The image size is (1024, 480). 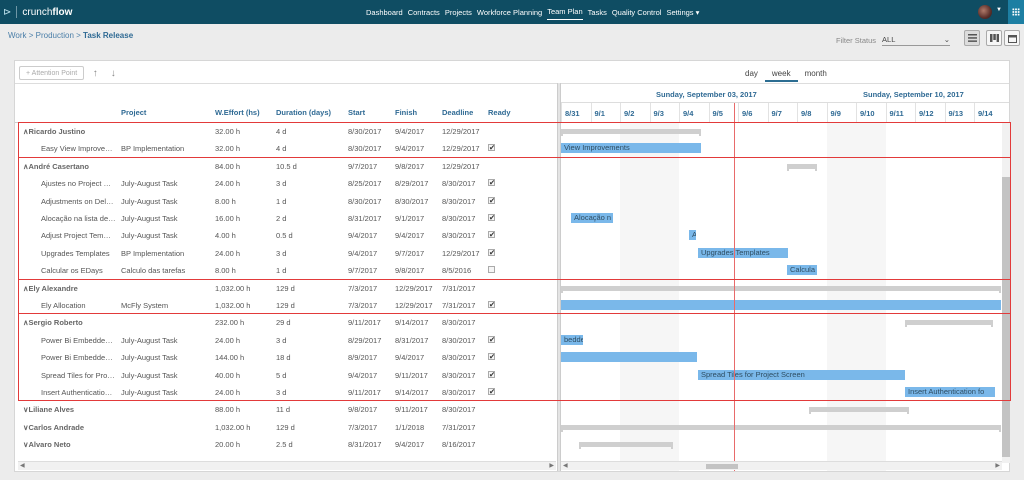 What do you see at coordinates (47, 445) in the screenshot?
I see `task-name: ∨Alvaro Neto` at bounding box center [47, 445].